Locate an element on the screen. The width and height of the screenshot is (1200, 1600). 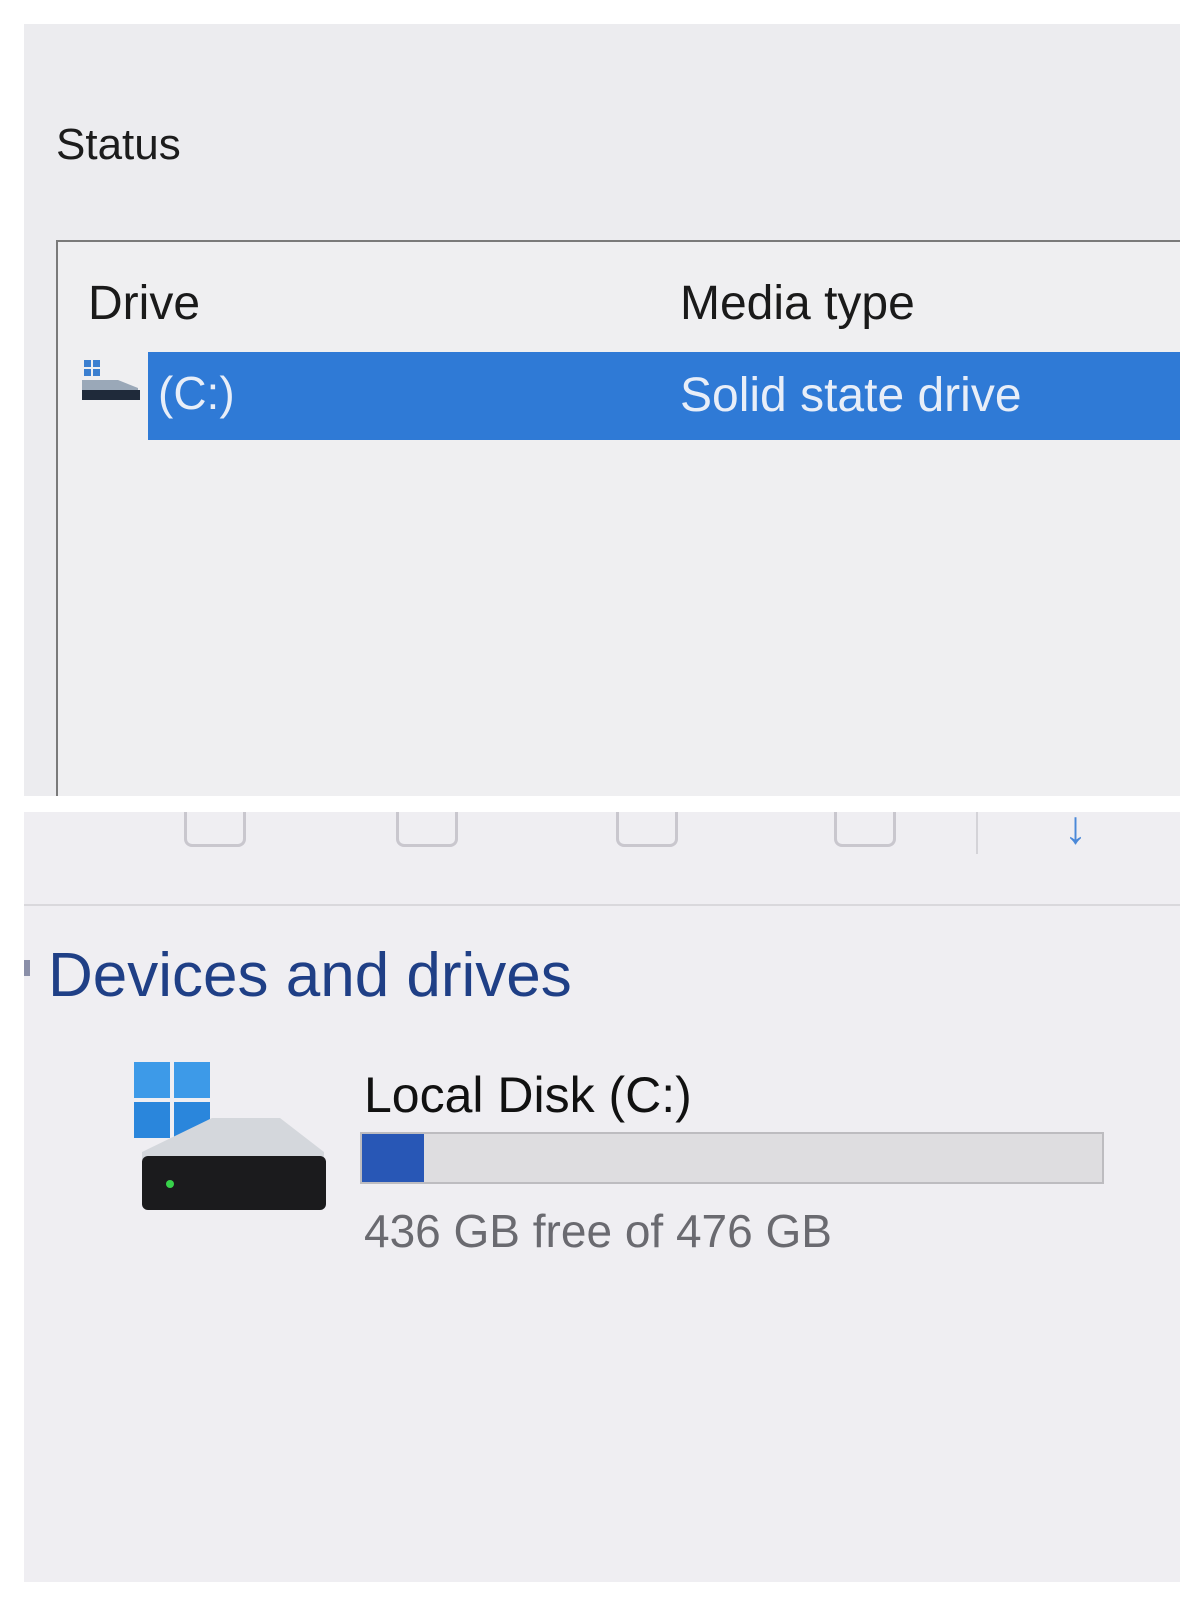
drive-row-c: (C:) Solid state drive is located at coordinates (629, 396).